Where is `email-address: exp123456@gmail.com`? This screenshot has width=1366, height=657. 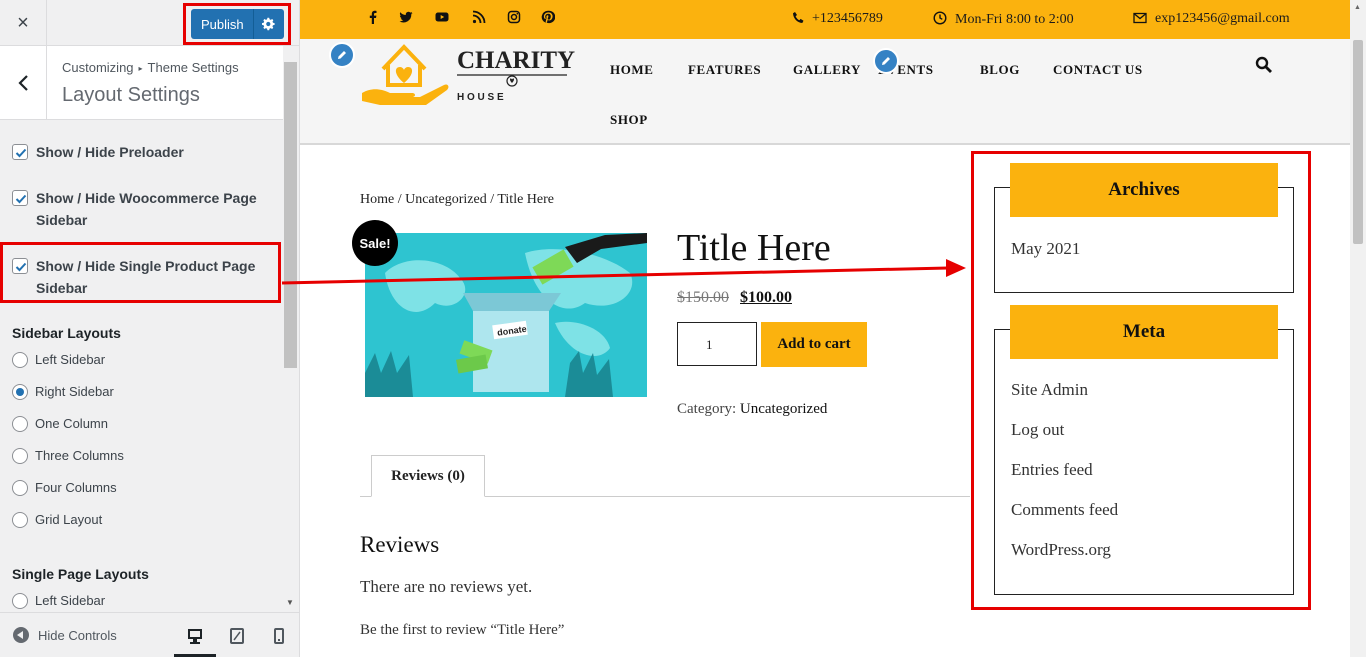 email-address: exp123456@gmail.com is located at coordinates (1222, 18).